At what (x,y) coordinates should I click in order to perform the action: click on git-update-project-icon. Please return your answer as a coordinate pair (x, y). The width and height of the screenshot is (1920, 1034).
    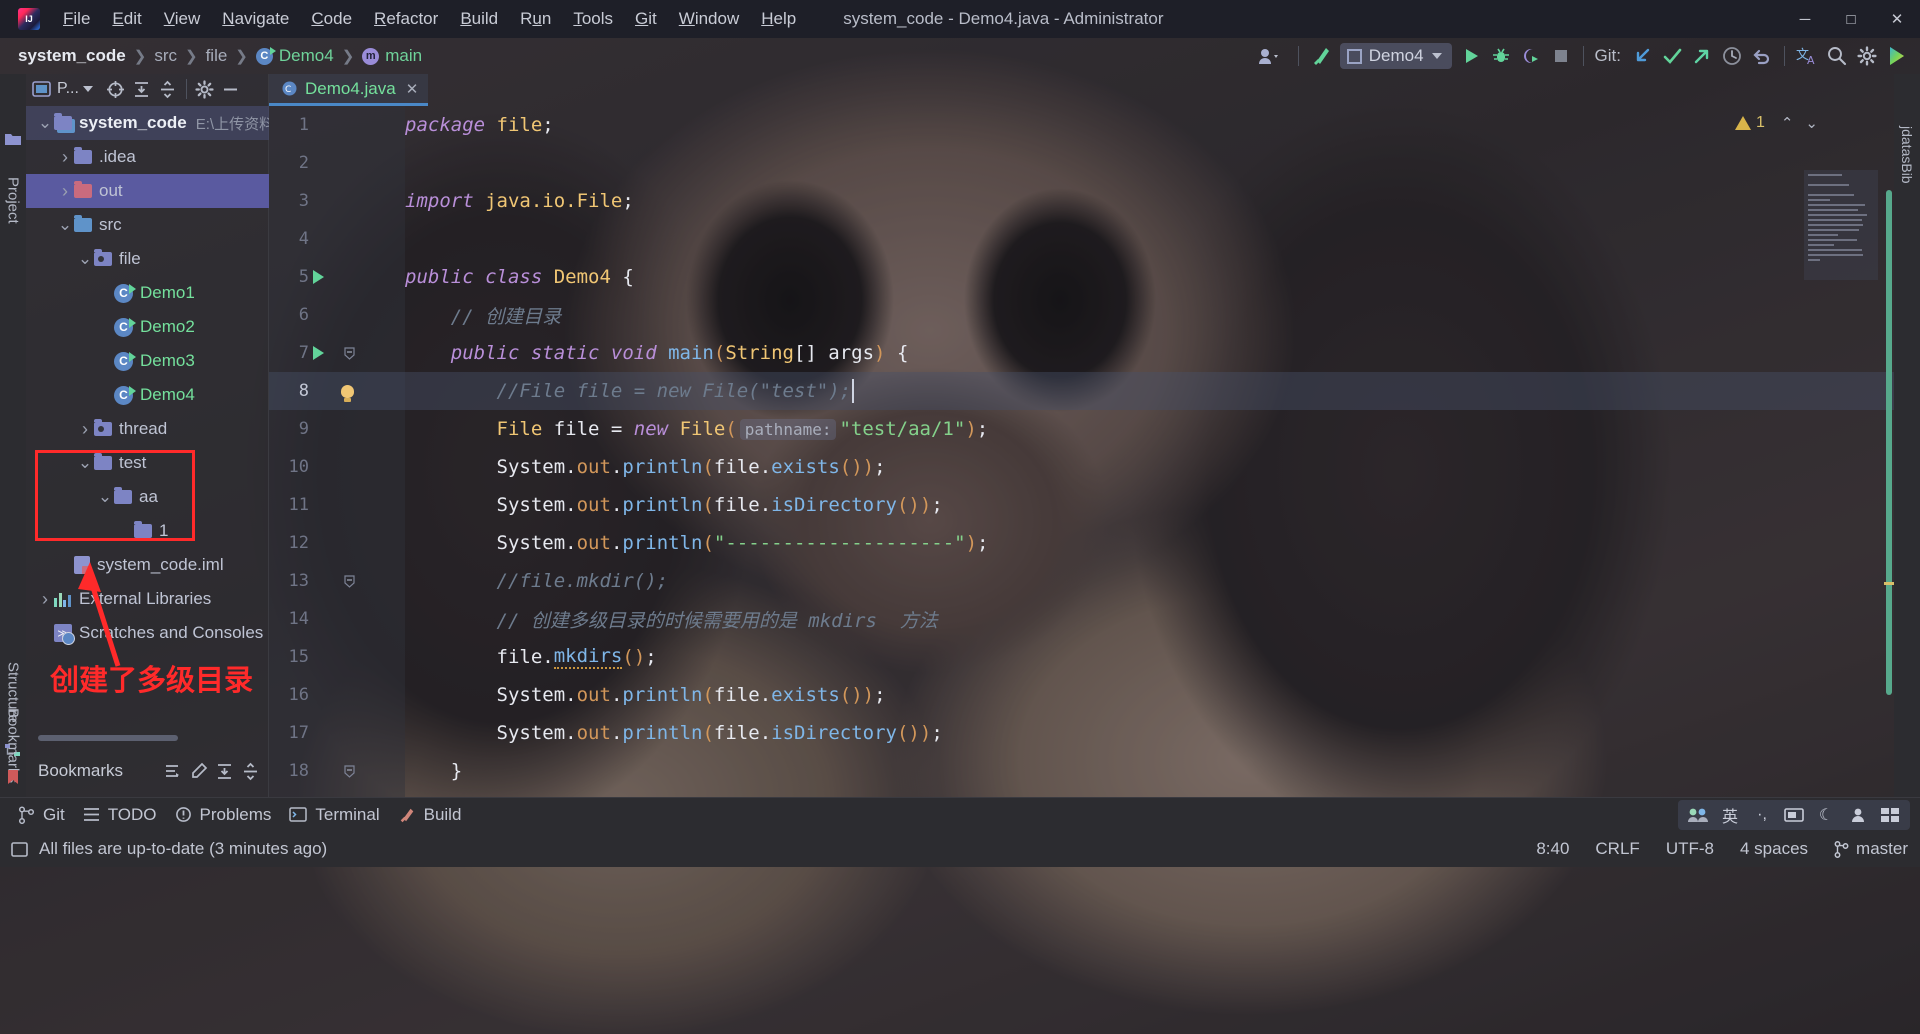
    Looking at the image, I should click on (1642, 56).